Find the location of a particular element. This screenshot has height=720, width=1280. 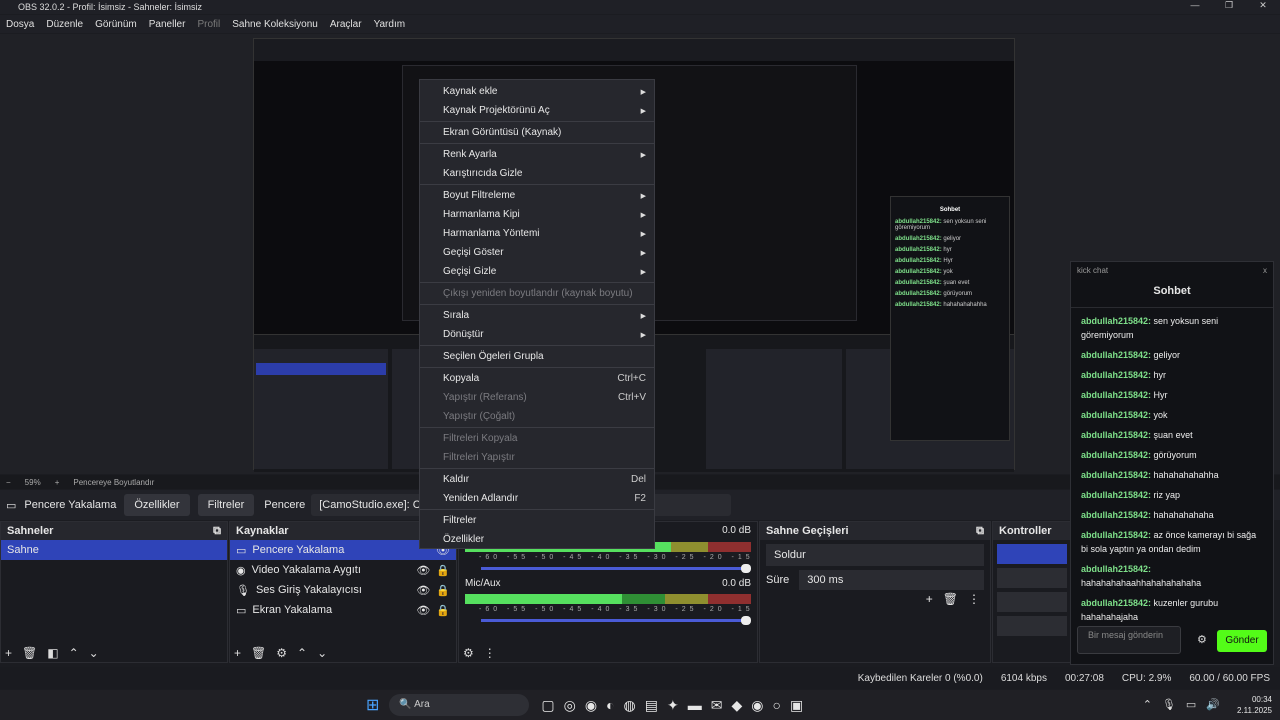

windows-start-icon: ⊞ is located at coordinates (372, 705).